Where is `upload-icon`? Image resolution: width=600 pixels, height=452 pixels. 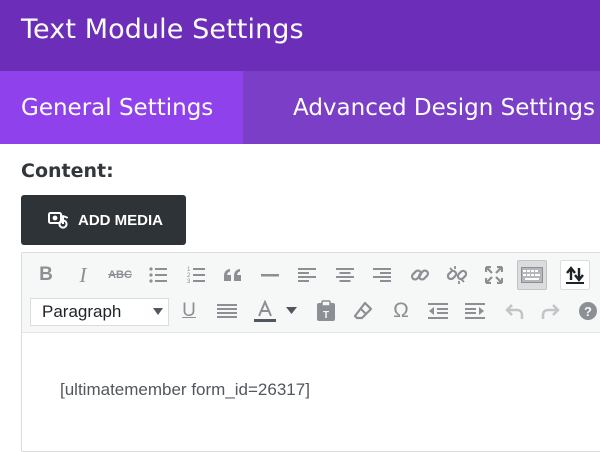
upload-icon is located at coordinates (575, 275).